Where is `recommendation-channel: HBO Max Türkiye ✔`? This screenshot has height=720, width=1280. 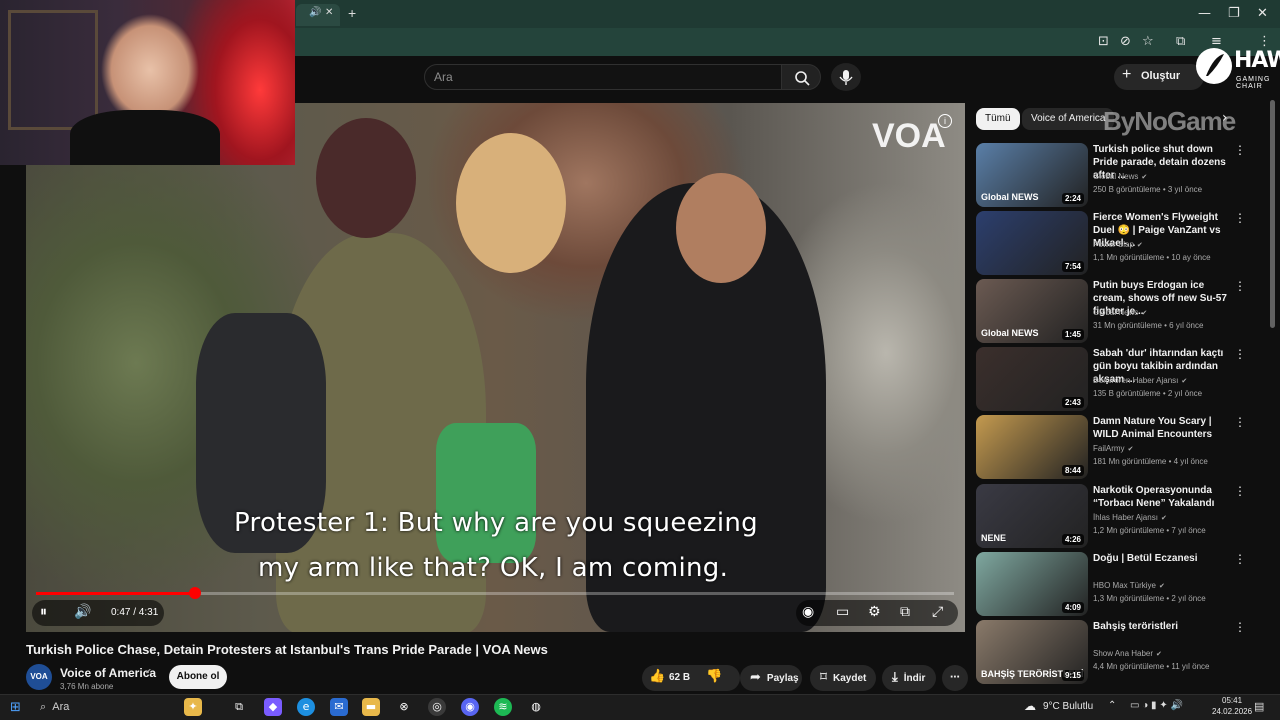 recommendation-channel: HBO Max Türkiye ✔ is located at coordinates (1129, 585).